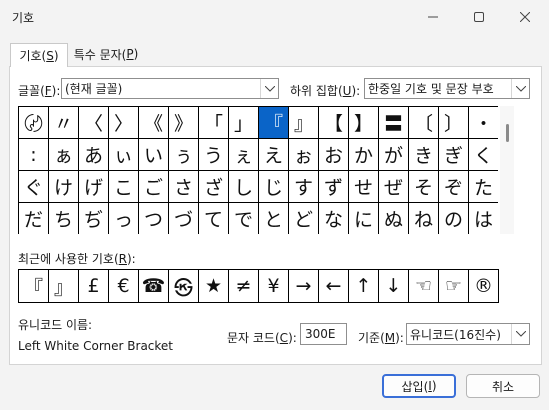 Image resolution: width=549 pixels, height=410 pixels. What do you see at coordinates (393, 154) in the screenshot?
I see `symbol-cell: が` at bounding box center [393, 154].